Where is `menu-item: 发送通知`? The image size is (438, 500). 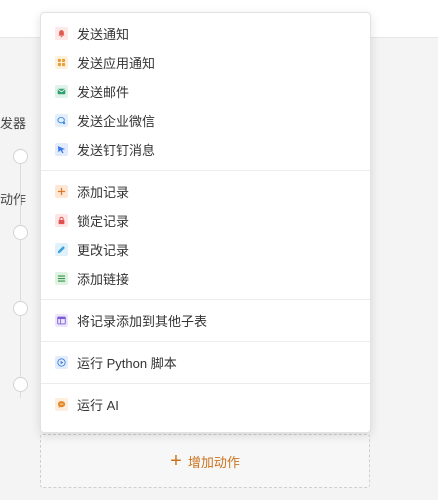 menu-item: 发送通知 is located at coordinates (205, 33).